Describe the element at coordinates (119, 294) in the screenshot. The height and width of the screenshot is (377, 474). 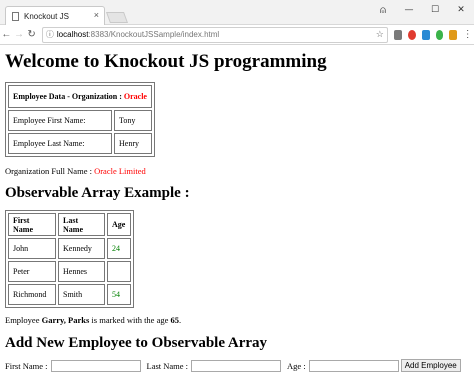
I see `age-cell: 54` at that location.